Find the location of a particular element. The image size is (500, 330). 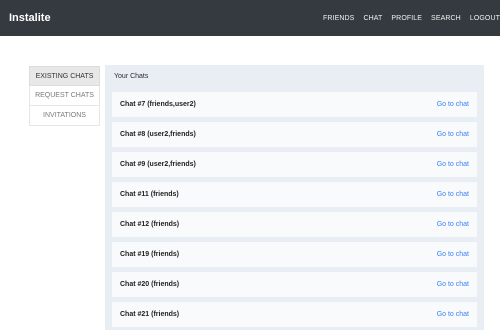

nav-link-logout: LOGOUT is located at coordinates (485, 18).